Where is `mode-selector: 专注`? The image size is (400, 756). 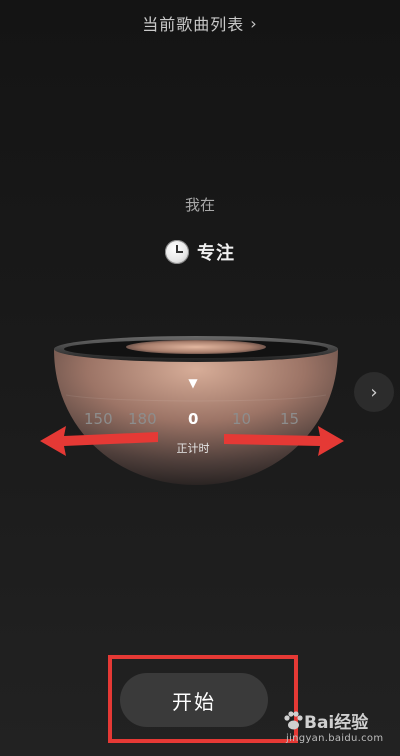 mode-selector: 专注 is located at coordinates (200, 252).